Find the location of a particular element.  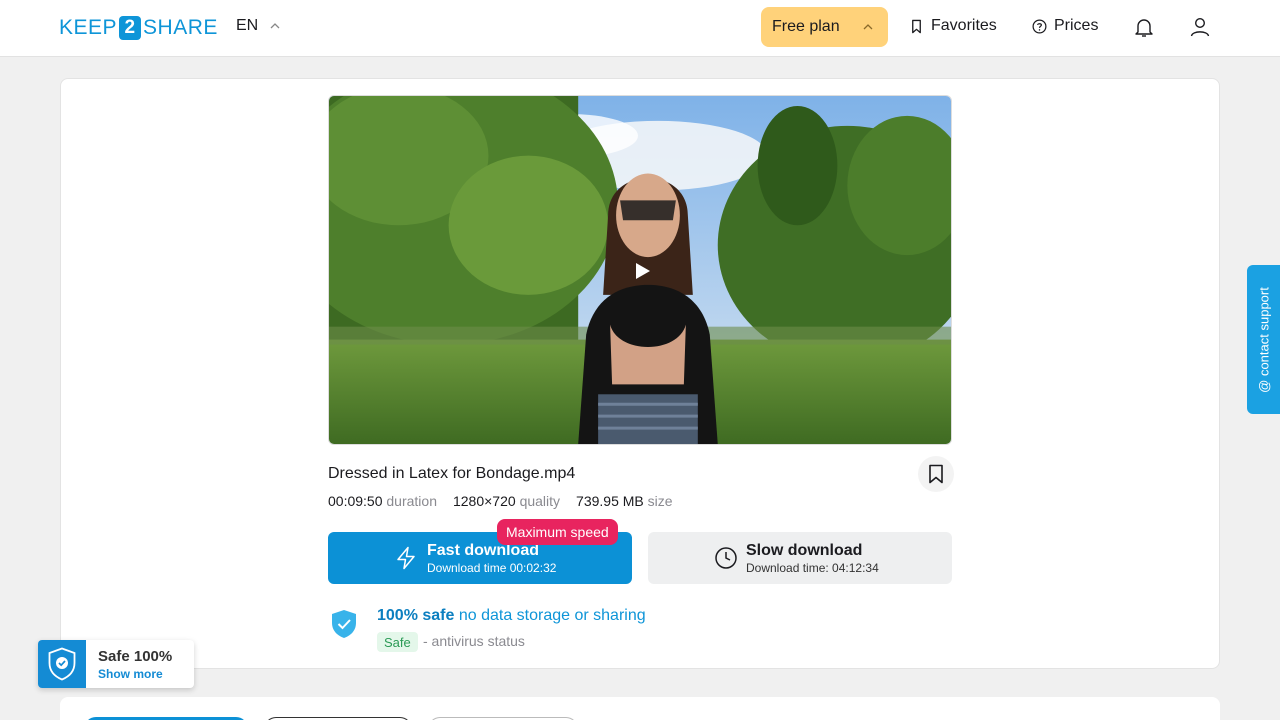

contact-support-label: @ contact support is located at coordinates (1263, 339).